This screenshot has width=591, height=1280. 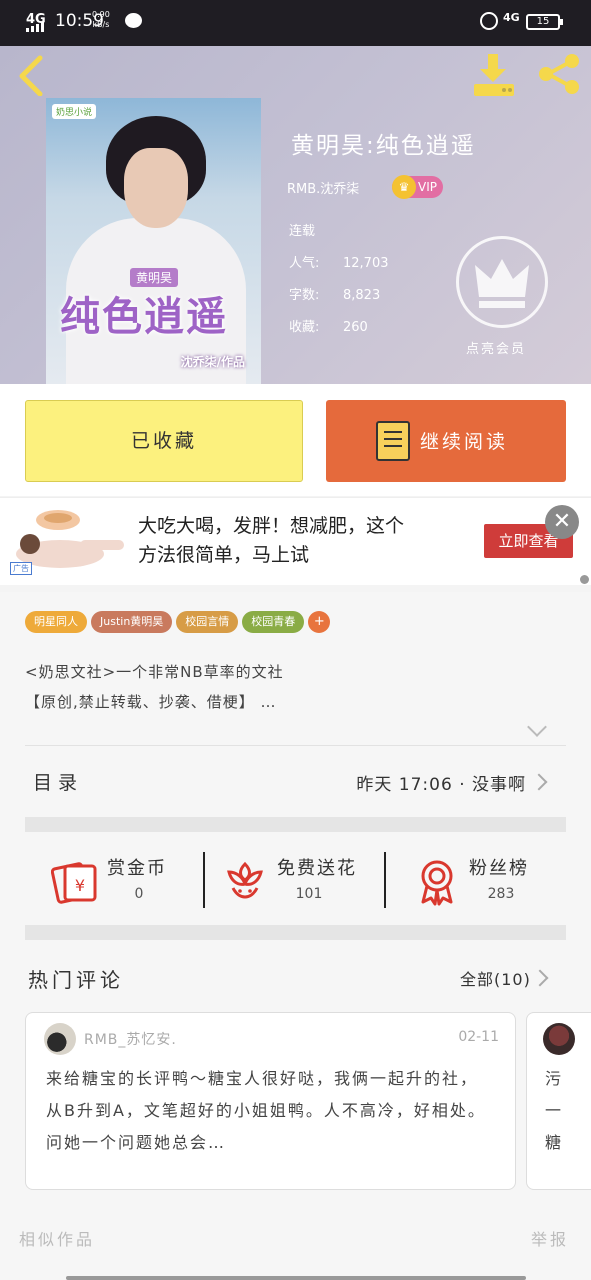 What do you see at coordinates (156, 188) in the screenshot?
I see `cover-figure-face` at bounding box center [156, 188].